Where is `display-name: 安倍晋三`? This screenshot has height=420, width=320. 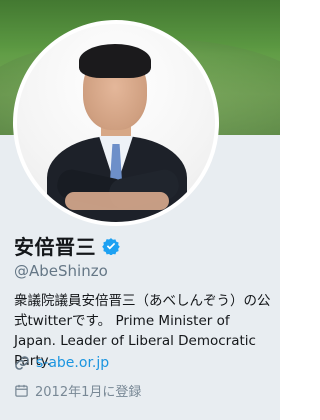 display-name: 安倍晋三 is located at coordinates (55, 247).